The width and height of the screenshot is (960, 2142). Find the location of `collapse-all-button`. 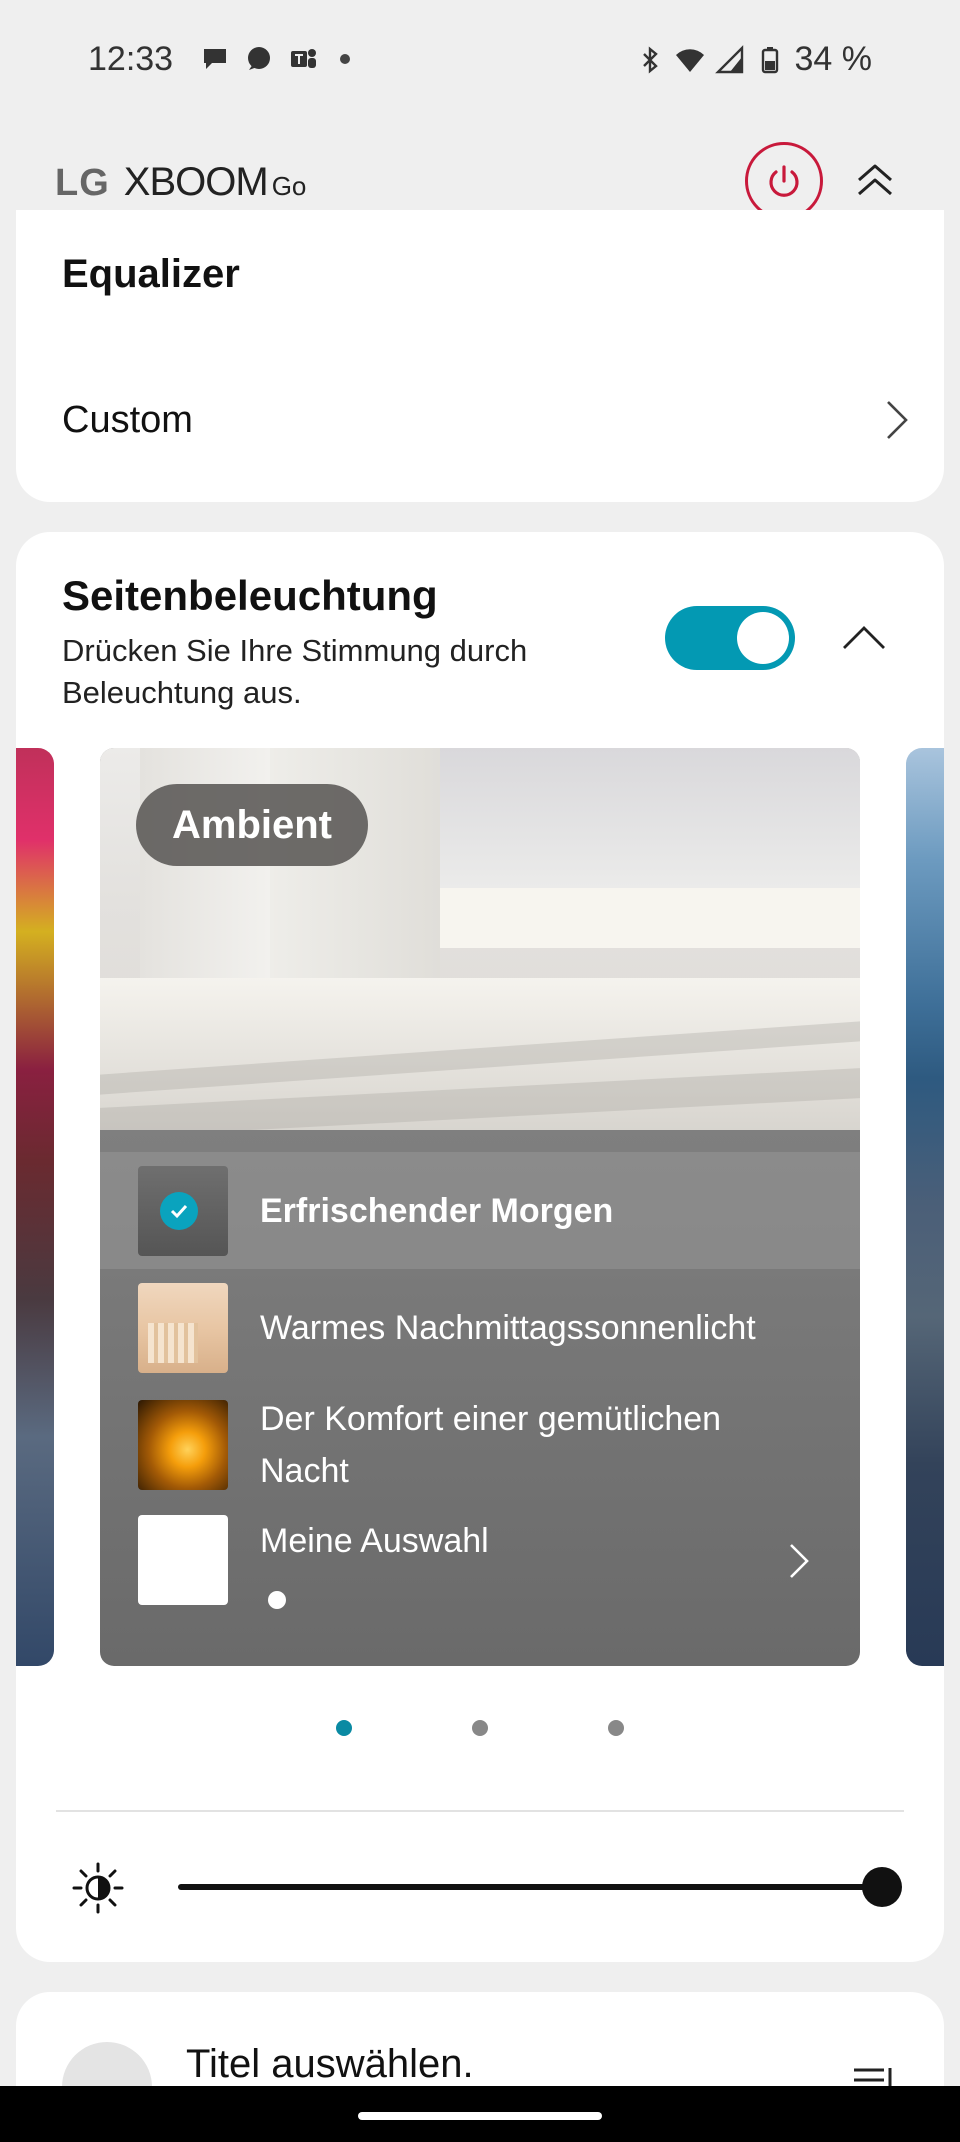

collapse-all-button is located at coordinates (875, 180).